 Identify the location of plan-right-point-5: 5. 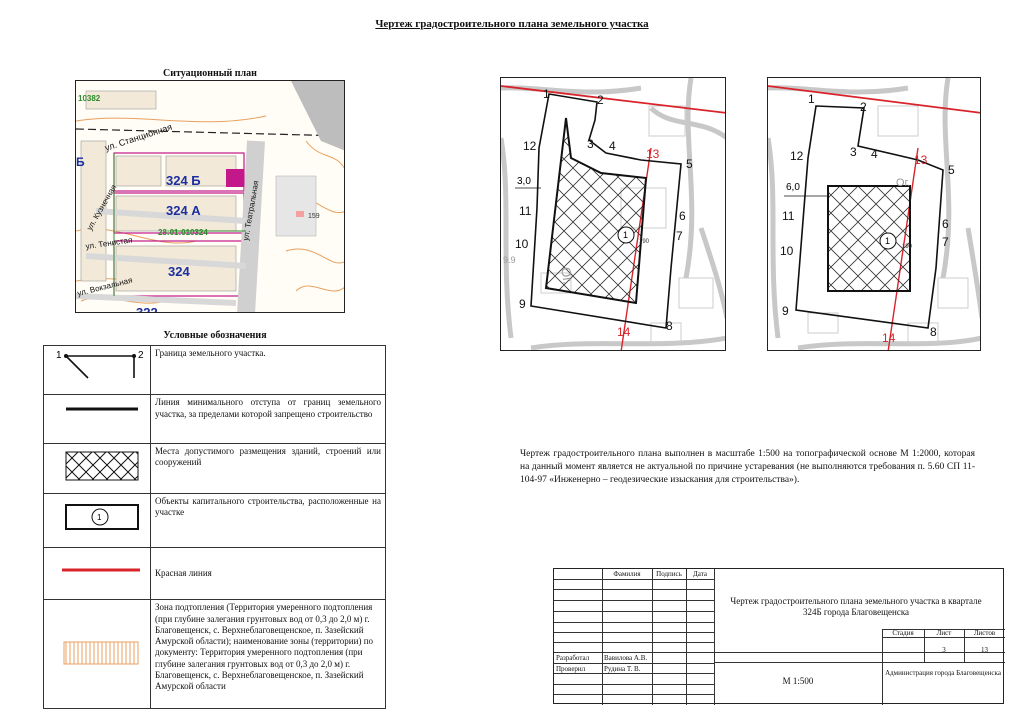
(951, 170).